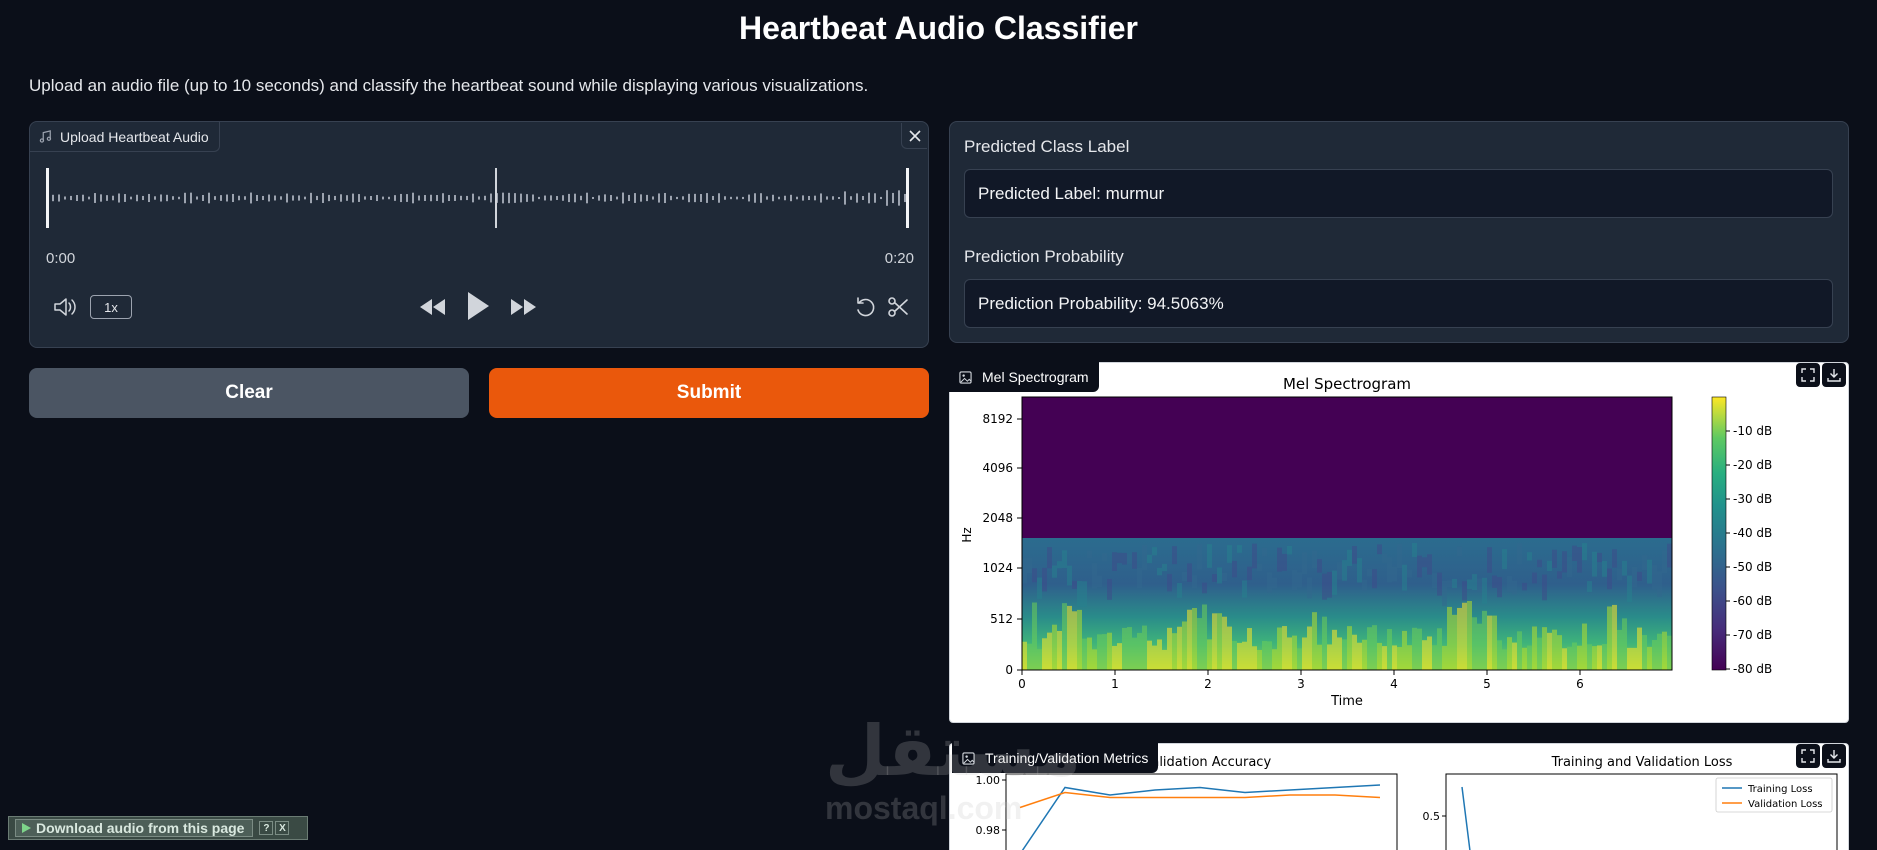 The height and width of the screenshot is (850, 1877). I want to click on waveform-playhead, so click(496, 198).